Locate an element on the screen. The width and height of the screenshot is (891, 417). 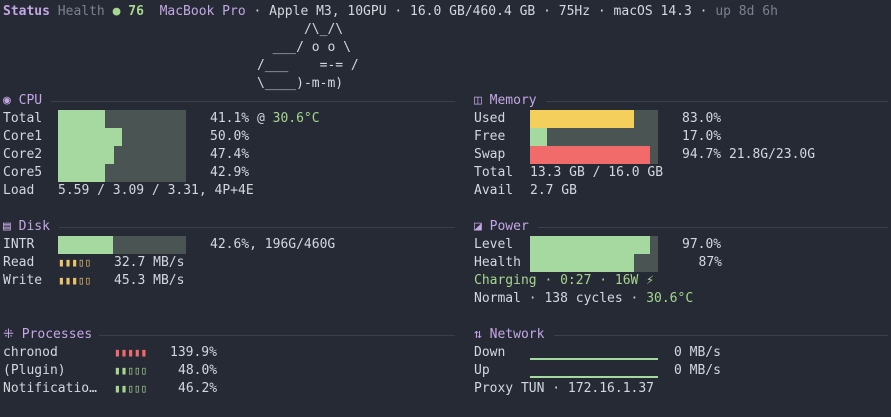
power-health-value: 87% is located at coordinates (710, 262).